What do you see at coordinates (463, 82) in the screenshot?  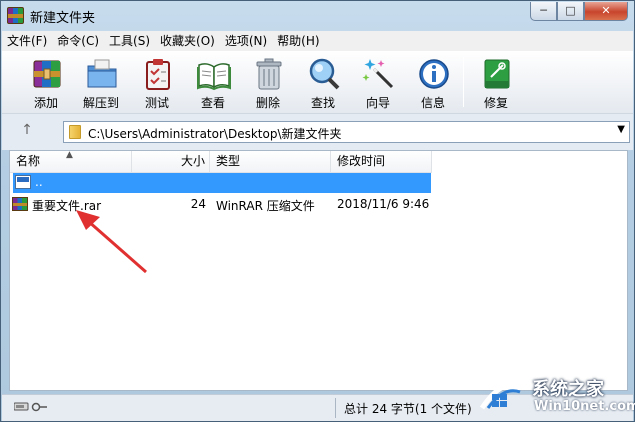 I see `toolbar-separator` at bounding box center [463, 82].